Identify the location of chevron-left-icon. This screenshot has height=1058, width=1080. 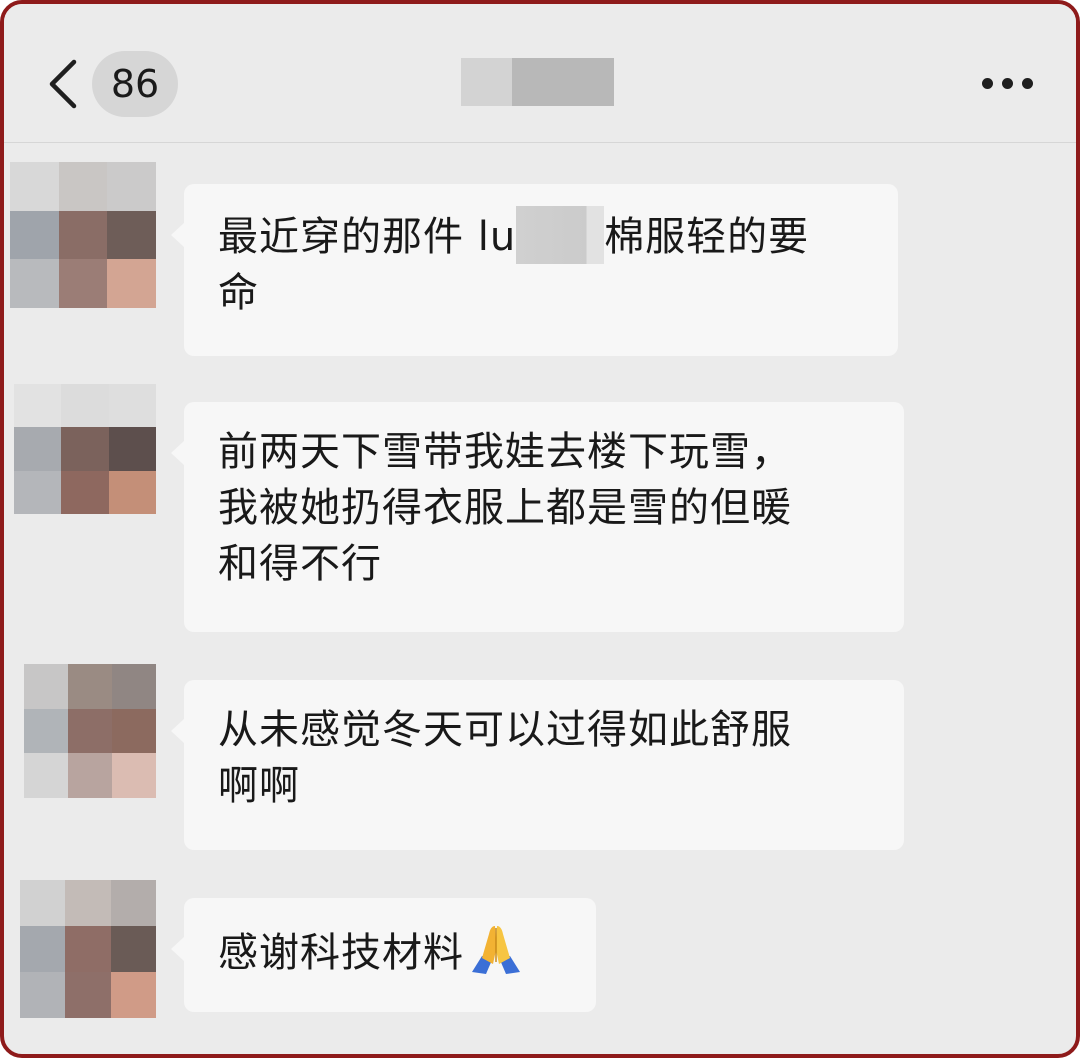
(63, 84).